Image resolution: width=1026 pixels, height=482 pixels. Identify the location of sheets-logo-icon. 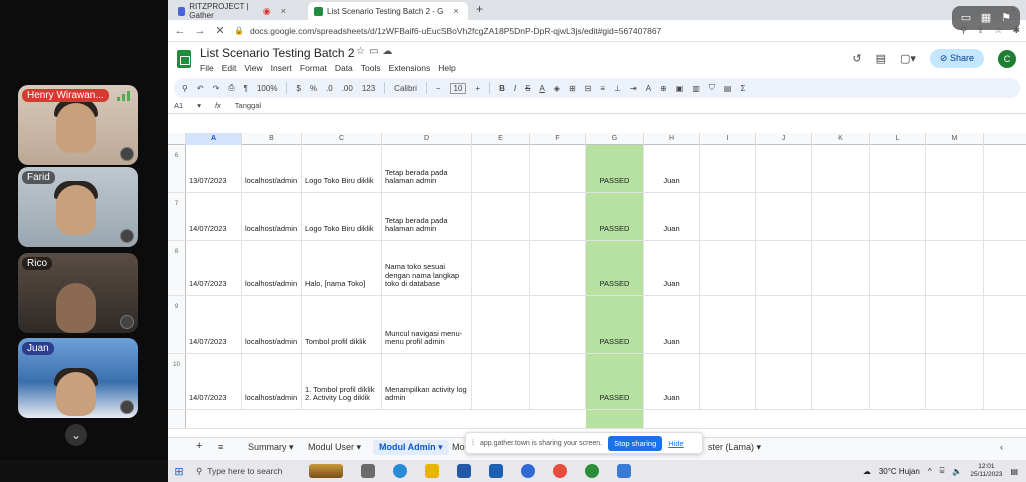
(184, 59).